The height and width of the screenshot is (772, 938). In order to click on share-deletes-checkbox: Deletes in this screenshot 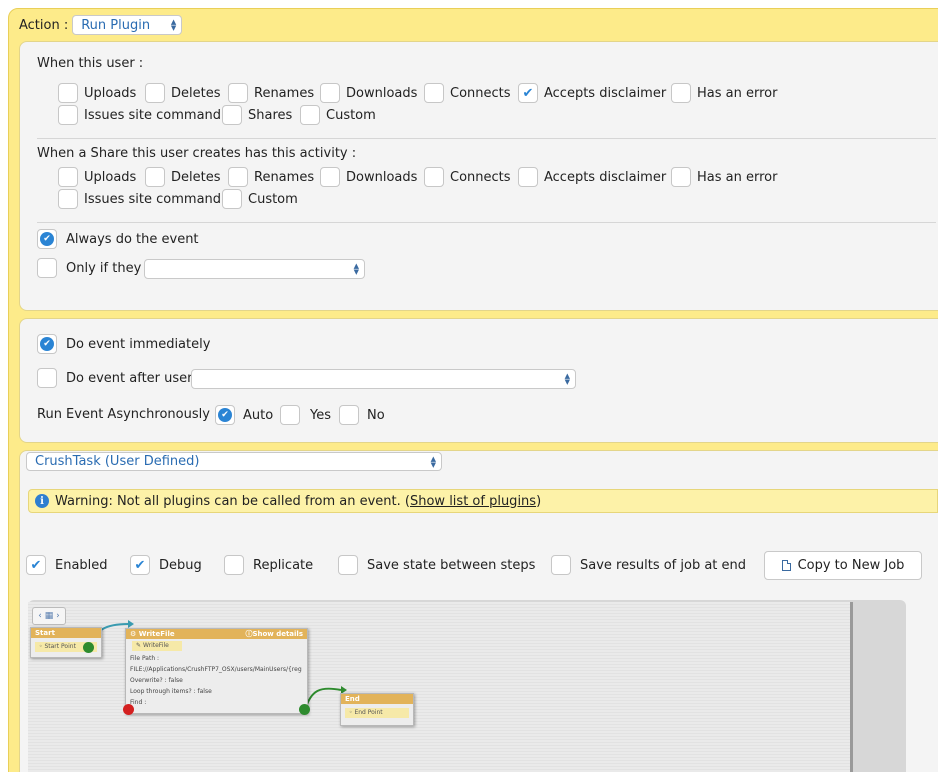, I will do `click(183, 177)`.